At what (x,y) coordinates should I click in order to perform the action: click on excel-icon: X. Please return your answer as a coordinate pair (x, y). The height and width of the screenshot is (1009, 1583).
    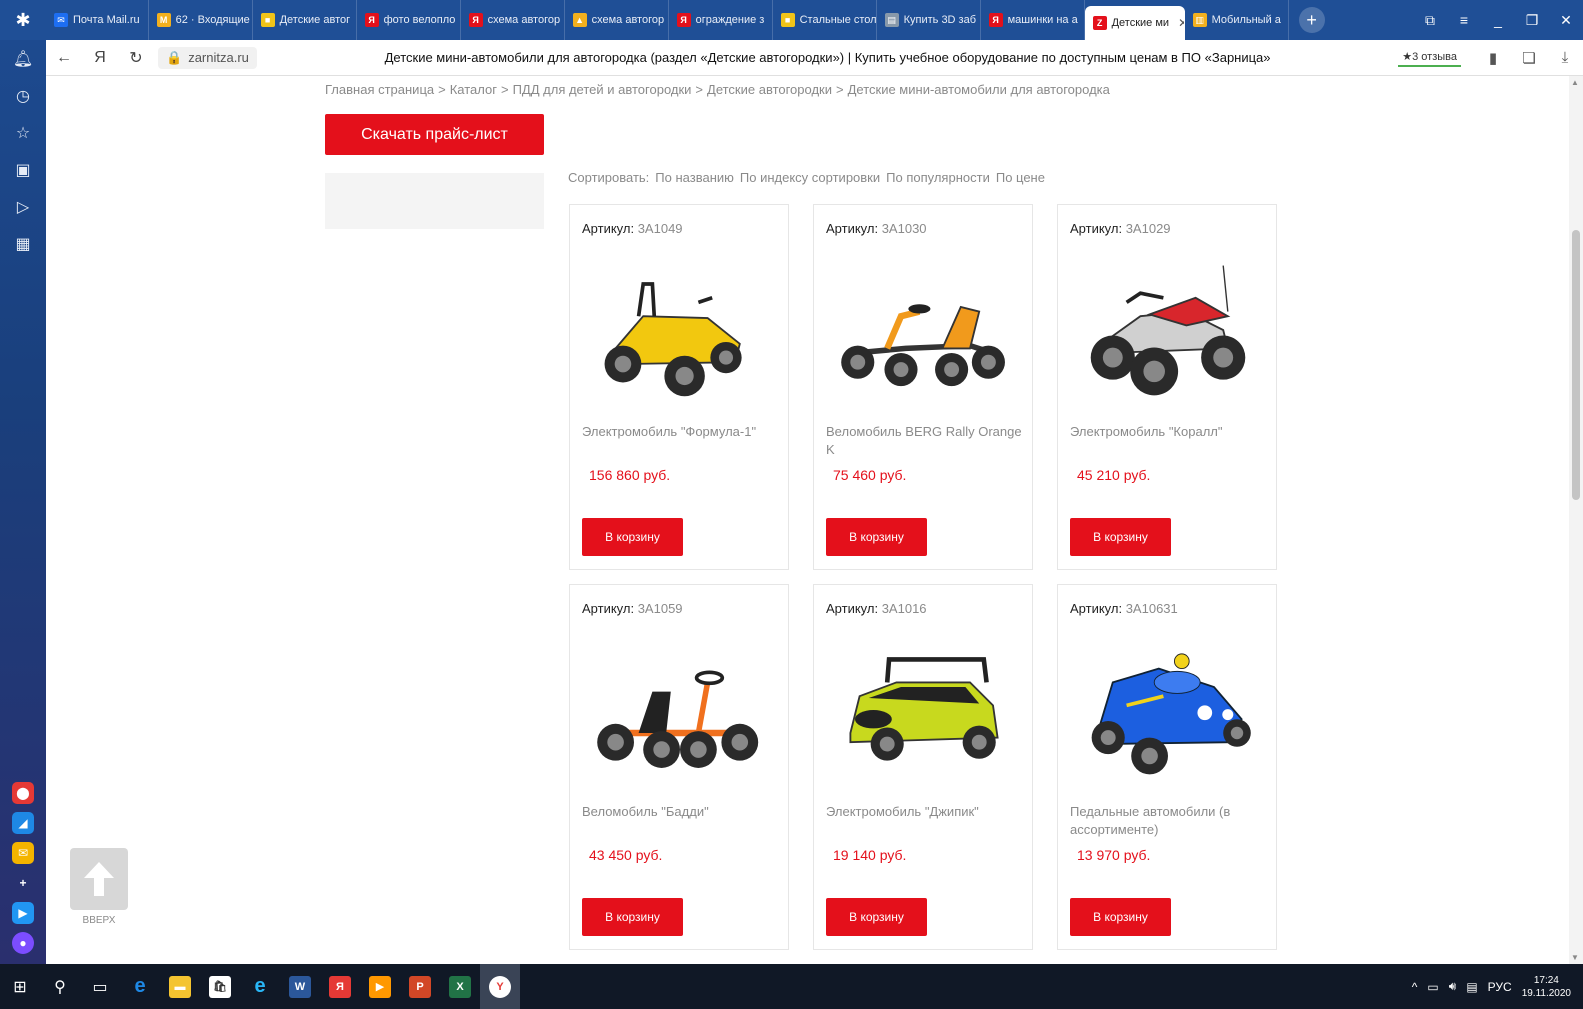
    Looking at the image, I should click on (460, 986).